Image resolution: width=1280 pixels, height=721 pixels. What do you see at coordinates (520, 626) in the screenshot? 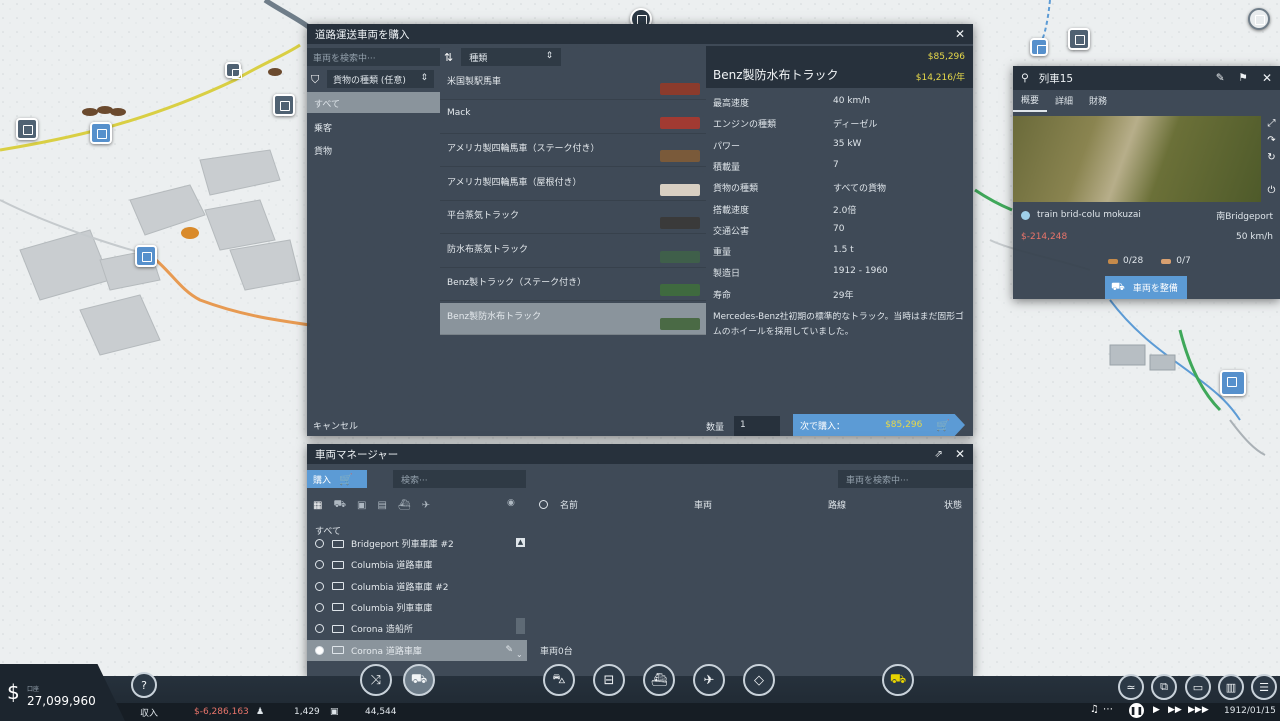
I see `scrollbar-thumb` at bounding box center [520, 626].